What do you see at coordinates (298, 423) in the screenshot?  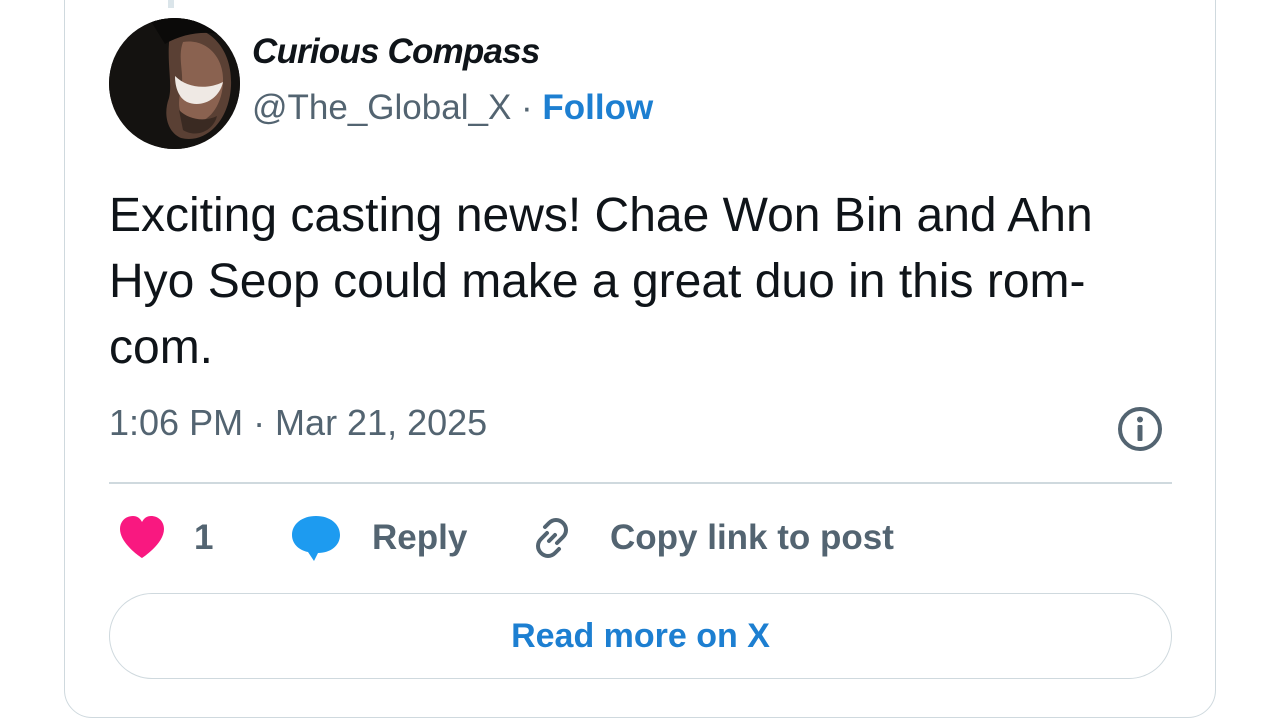 I see `tweet-timestamp: 1:06 PM · Mar 21, 2025` at bounding box center [298, 423].